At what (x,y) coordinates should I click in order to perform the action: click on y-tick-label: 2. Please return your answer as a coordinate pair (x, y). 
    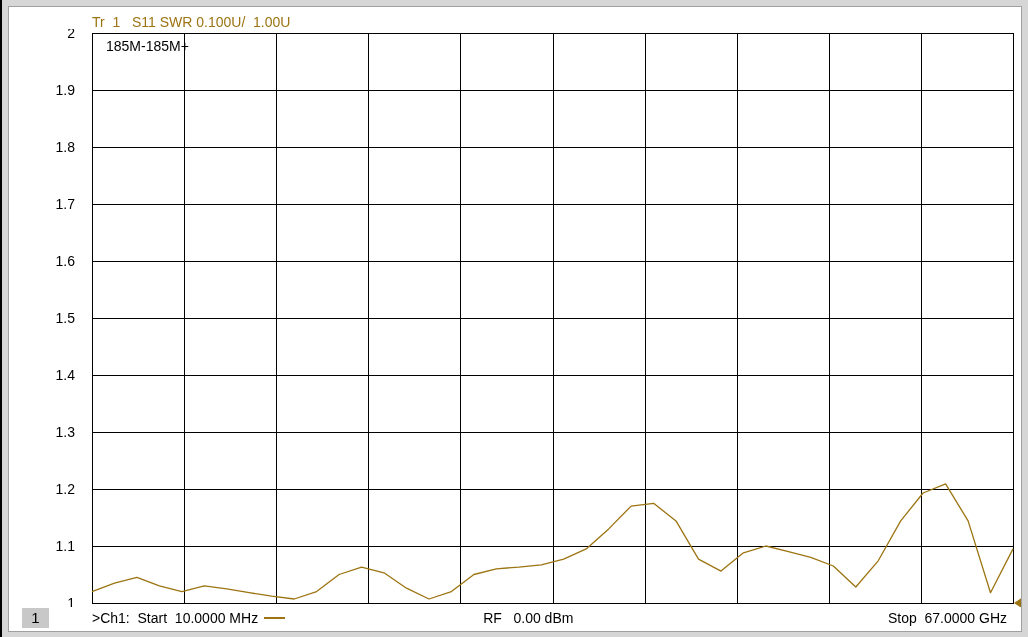
    Looking at the image, I should click on (71, 35).